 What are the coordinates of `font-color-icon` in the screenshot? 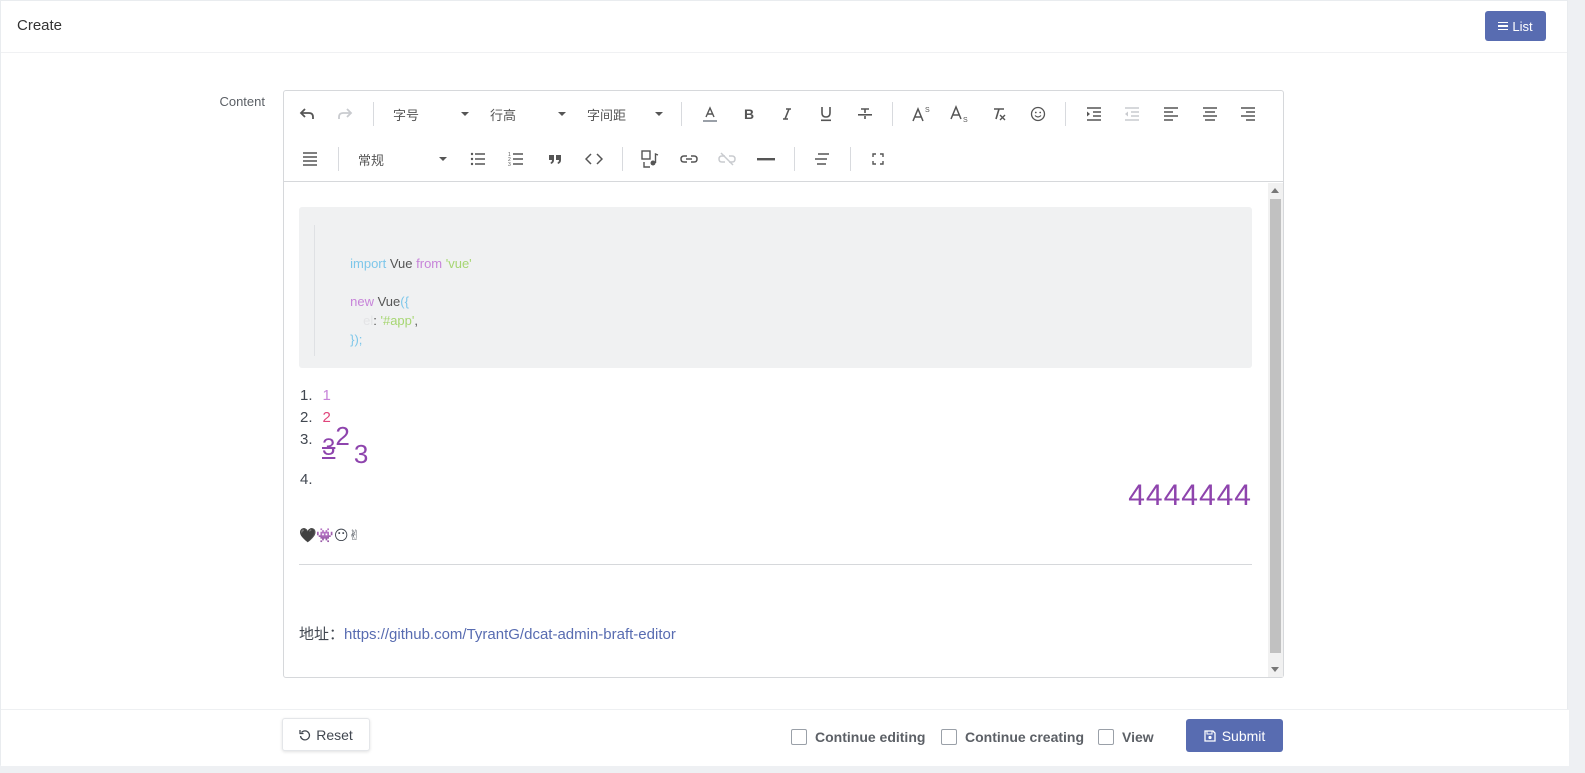 It's located at (710, 114).